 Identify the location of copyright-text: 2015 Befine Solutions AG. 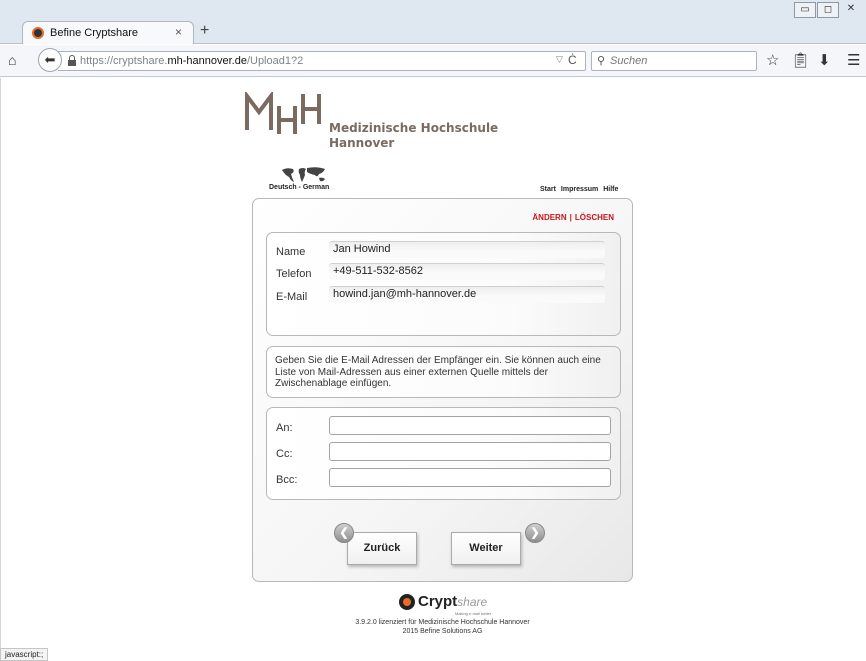
(442, 631).